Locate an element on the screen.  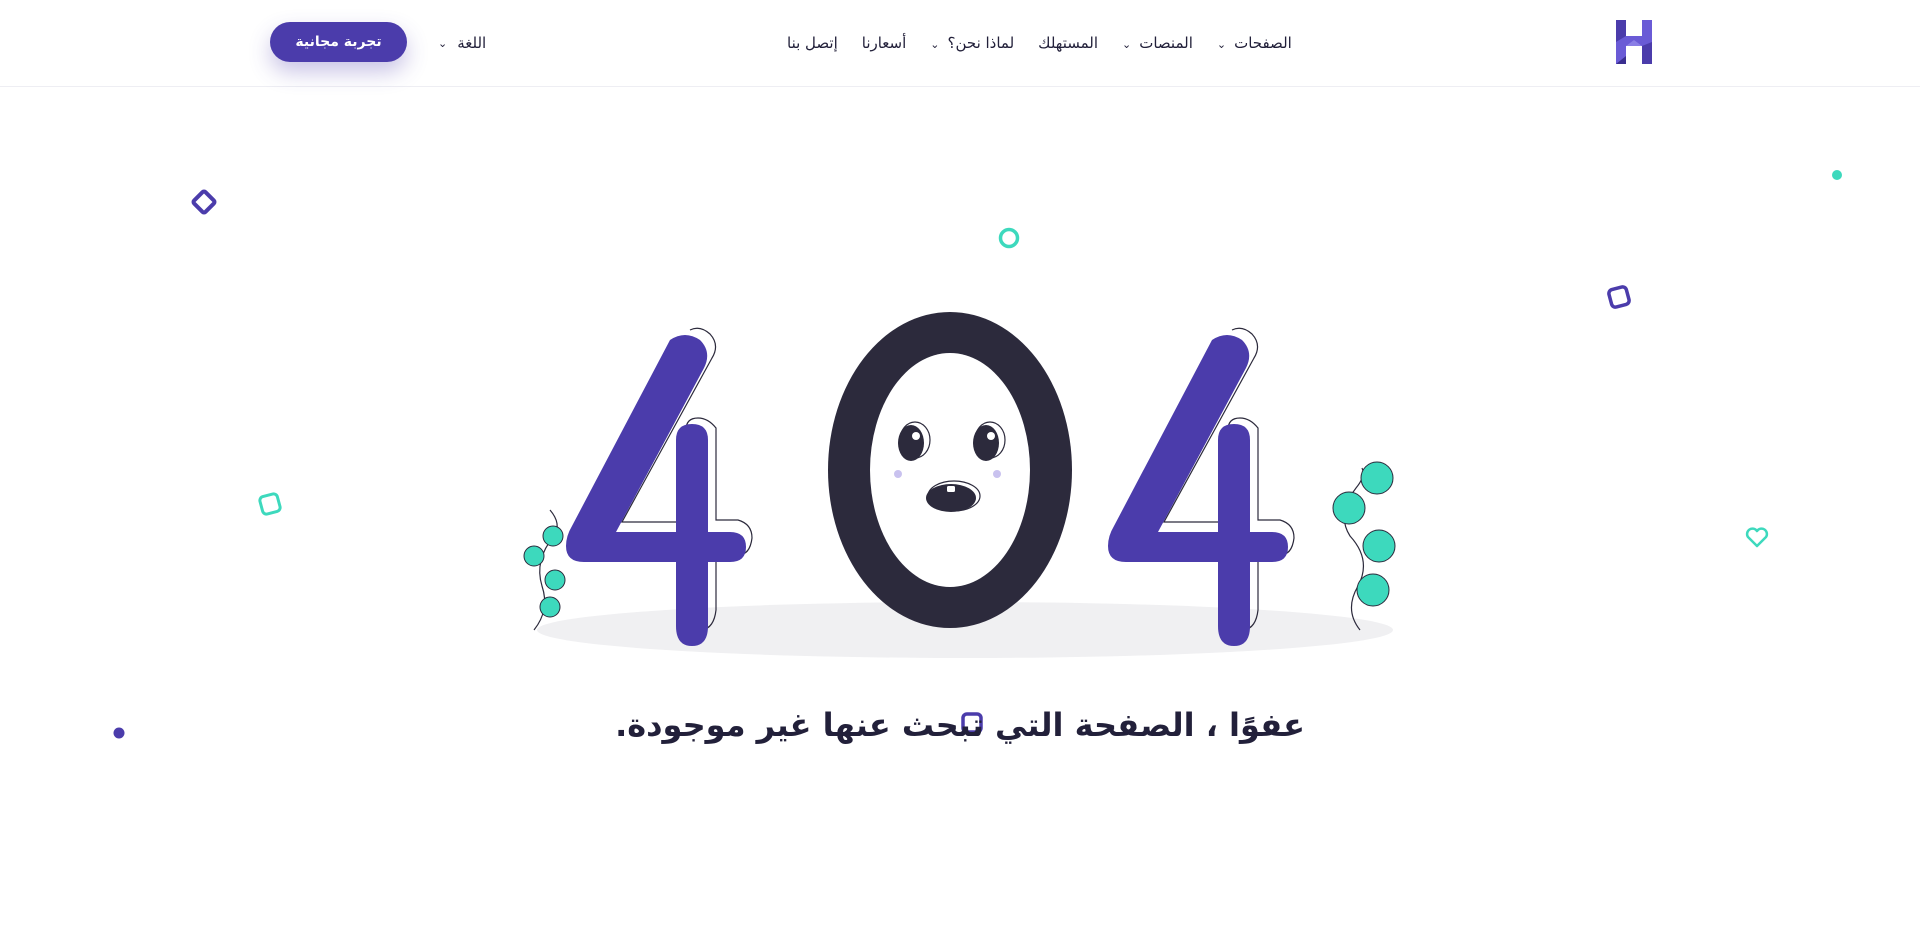
nav-item-contact: إتصل بنا is located at coordinates (812, 43).